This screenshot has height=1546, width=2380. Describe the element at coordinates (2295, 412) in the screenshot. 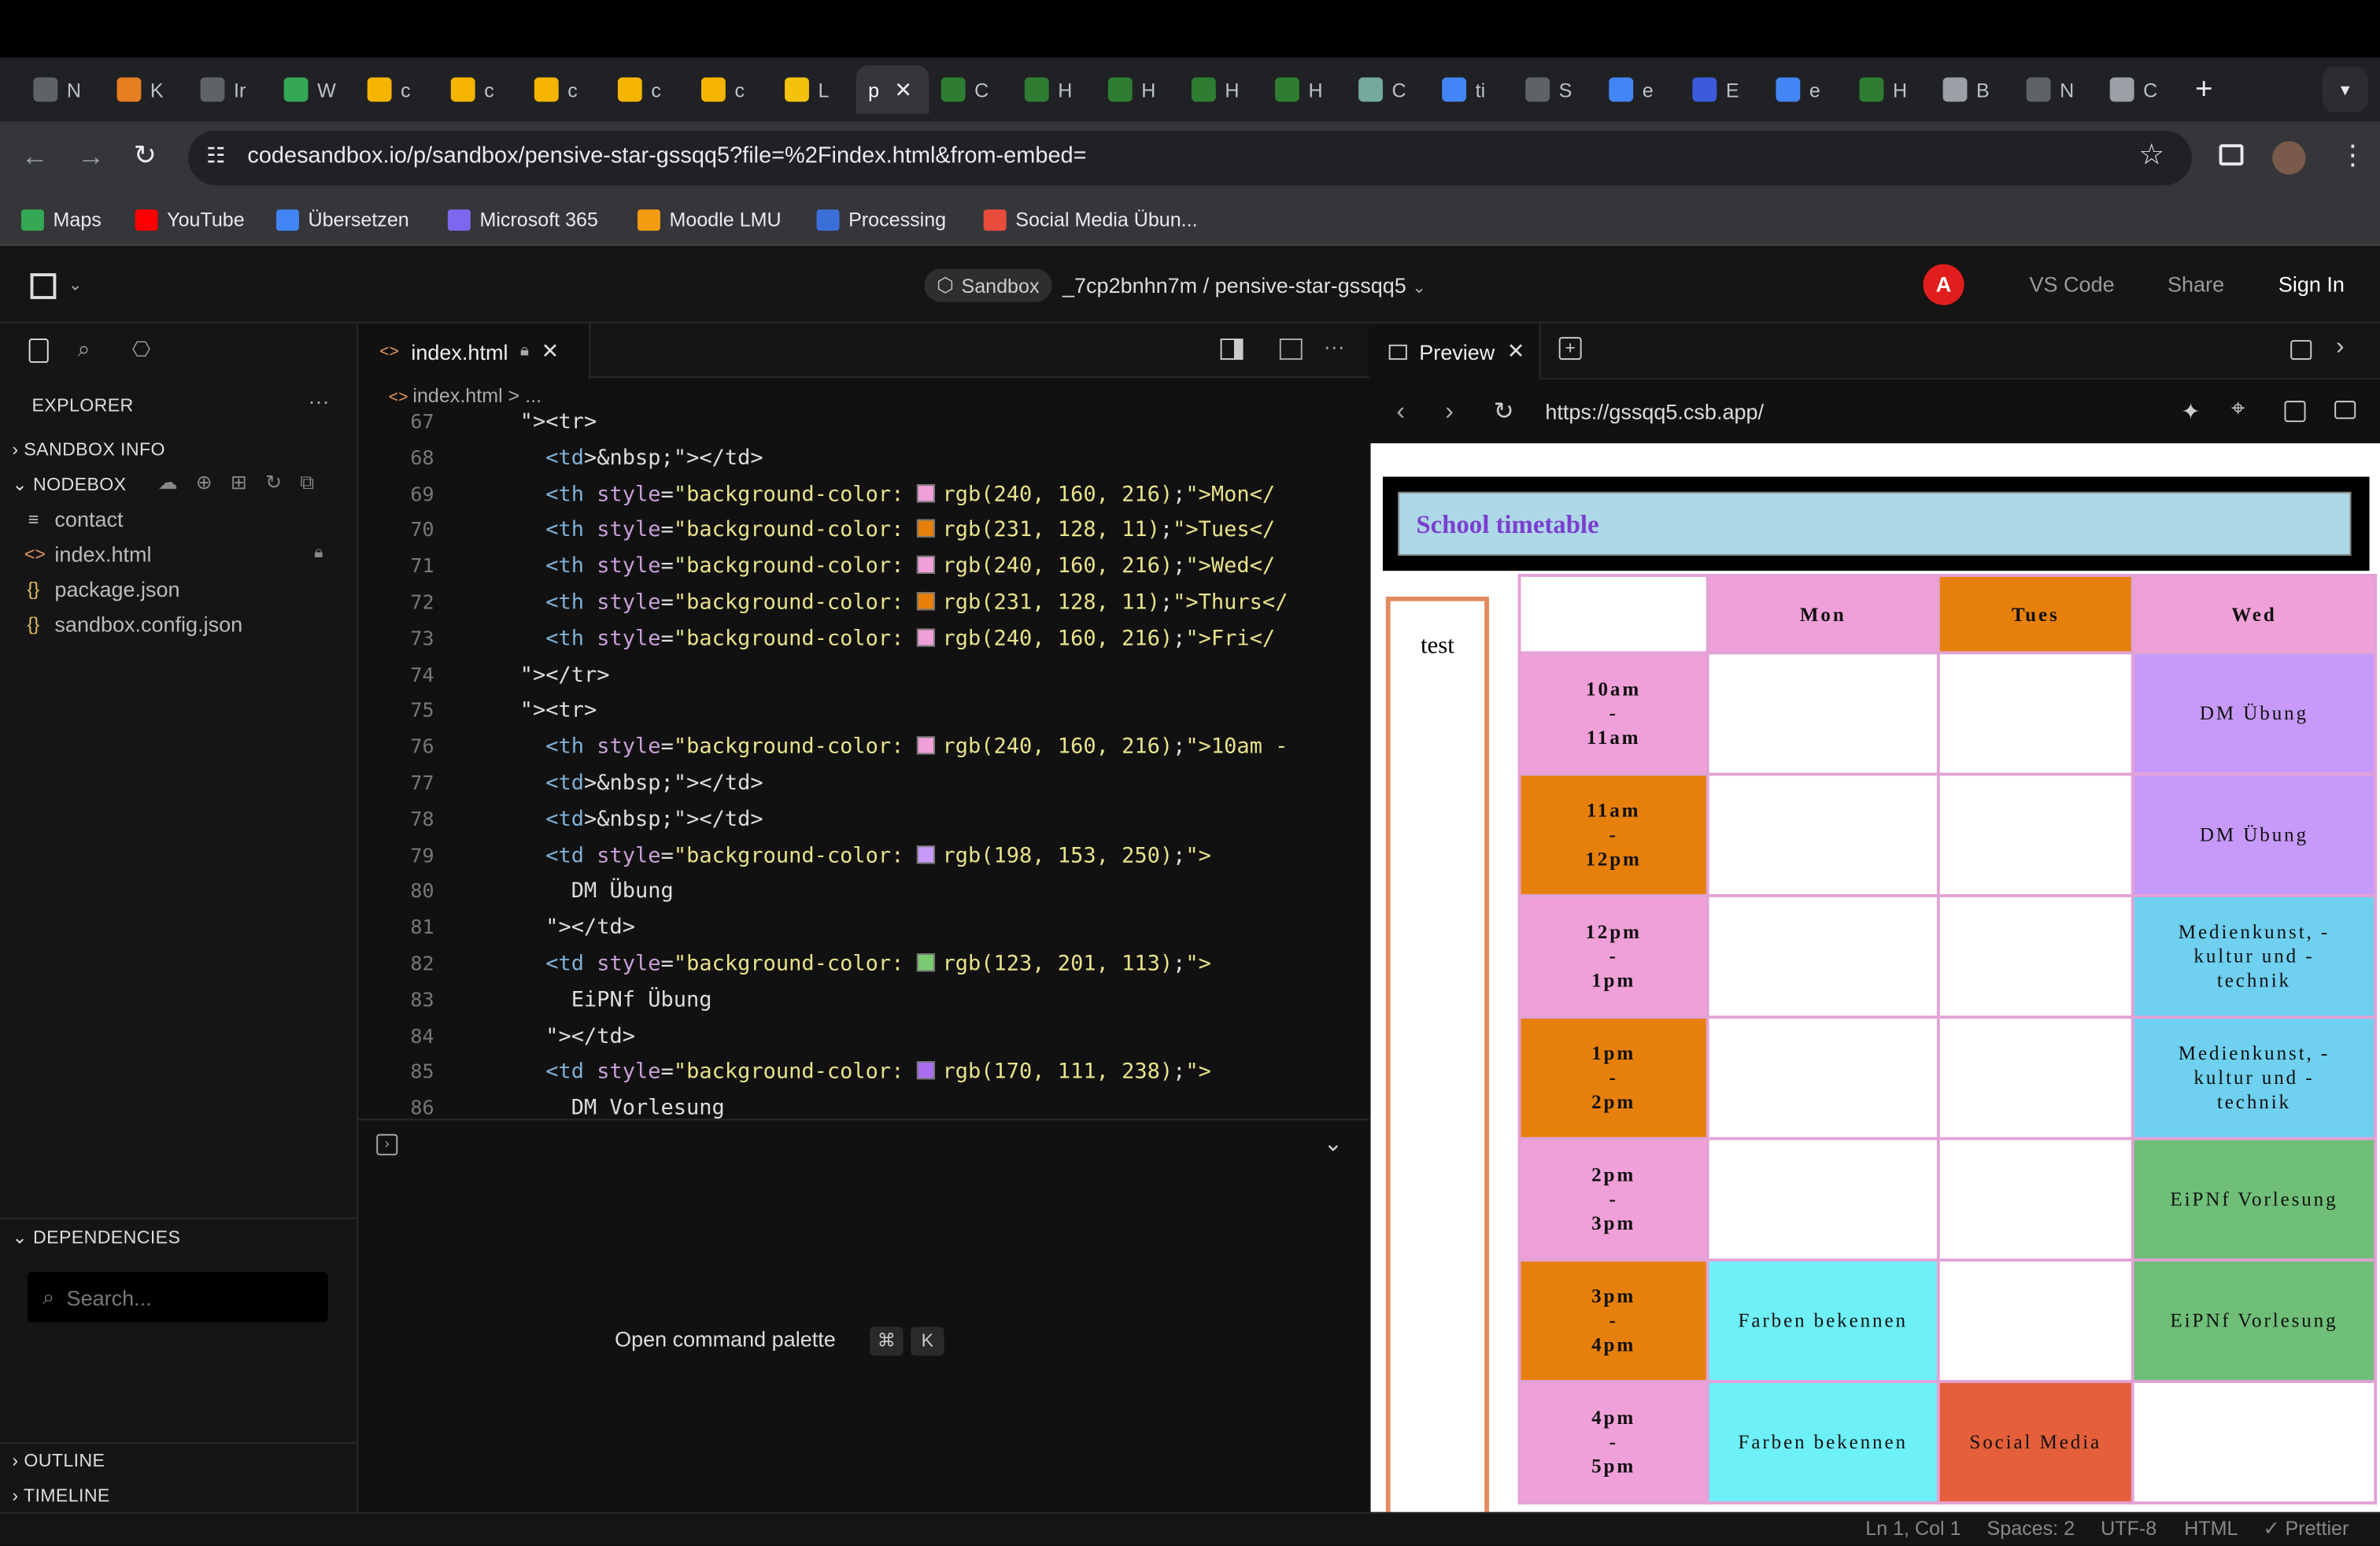

I see `console-icon` at that location.